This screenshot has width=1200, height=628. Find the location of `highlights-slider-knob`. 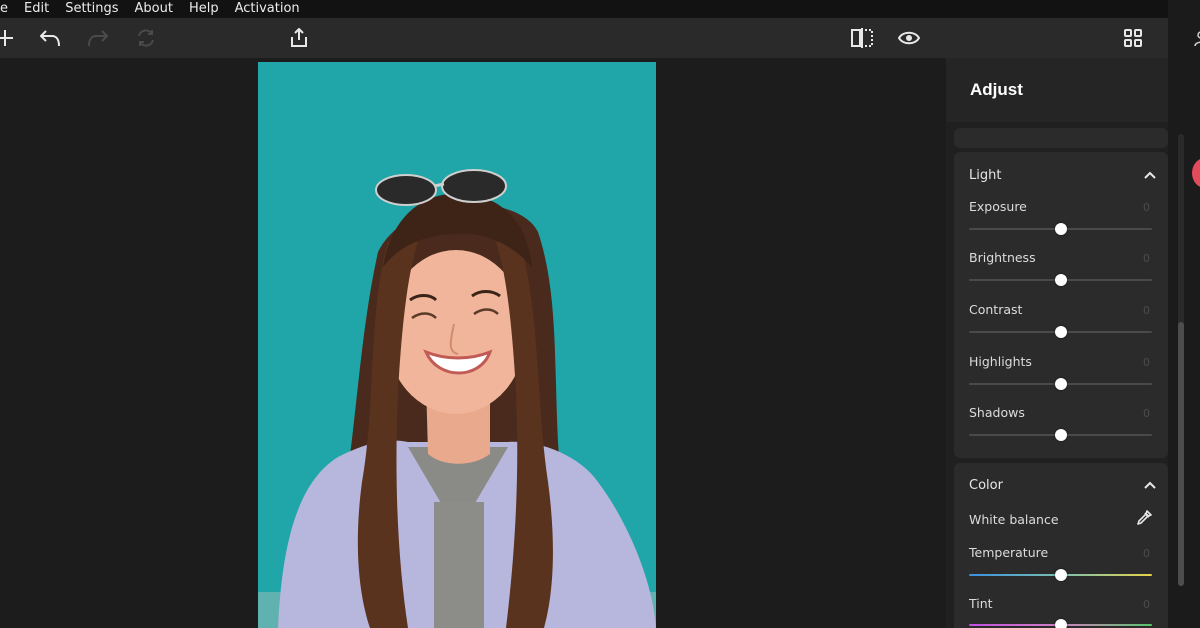

highlights-slider-knob is located at coordinates (1060, 384).